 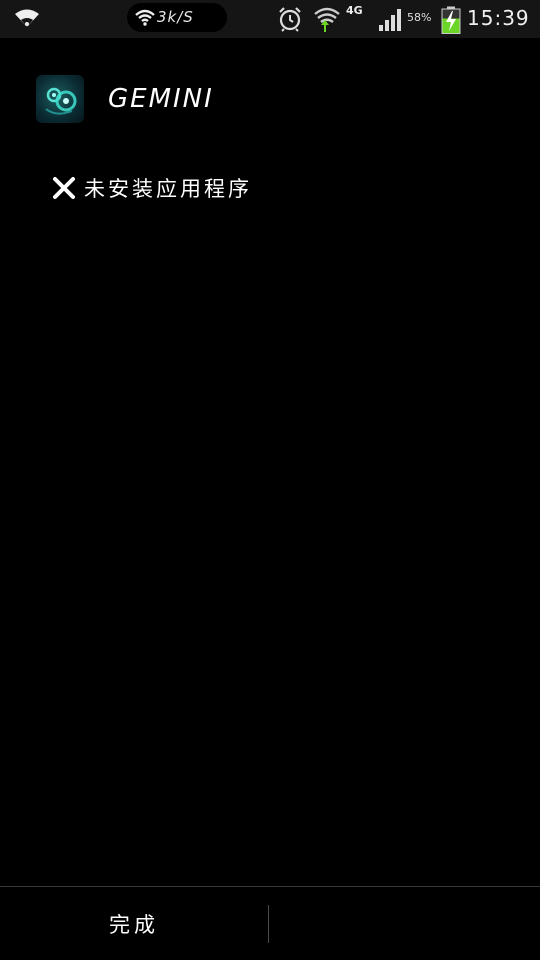 I want to click on battery-percent: 58%, so click(x=419, y=17).